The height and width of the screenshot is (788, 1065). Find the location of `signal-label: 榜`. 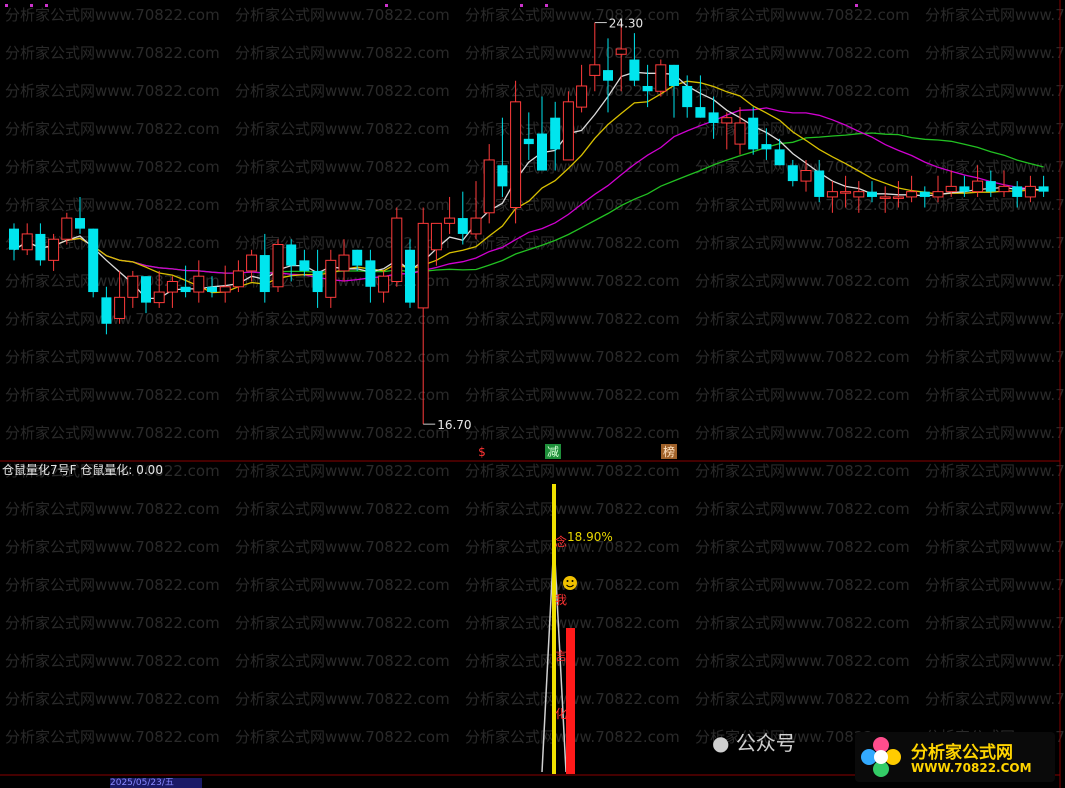

signal-label: 榜 is located at coordinates (669, 451).